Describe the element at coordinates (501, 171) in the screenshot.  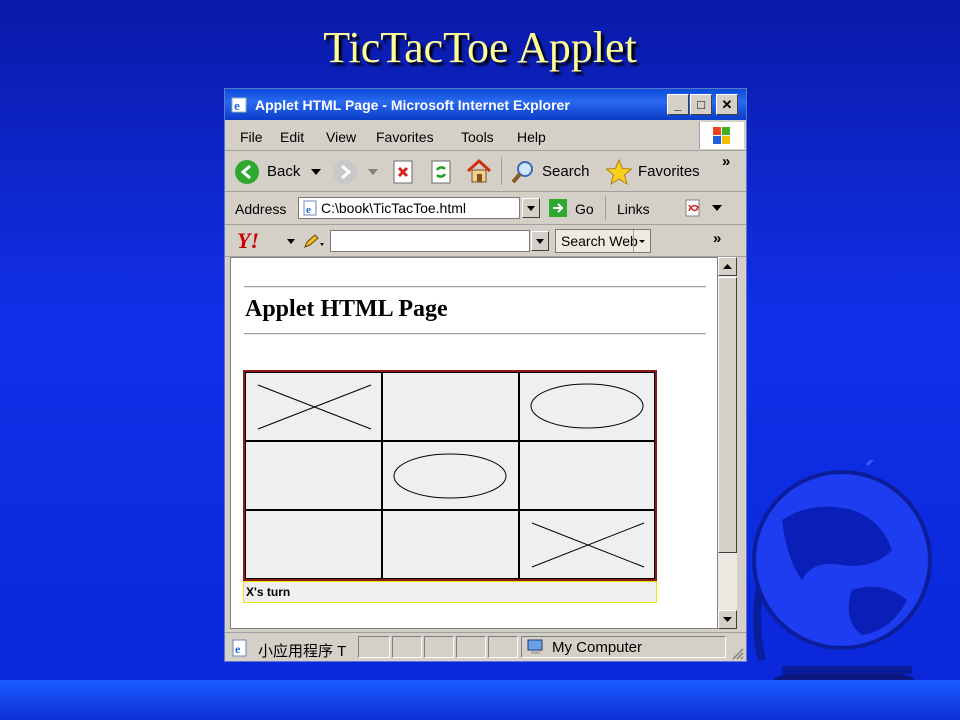
I see `toolbar-separator` at that location.